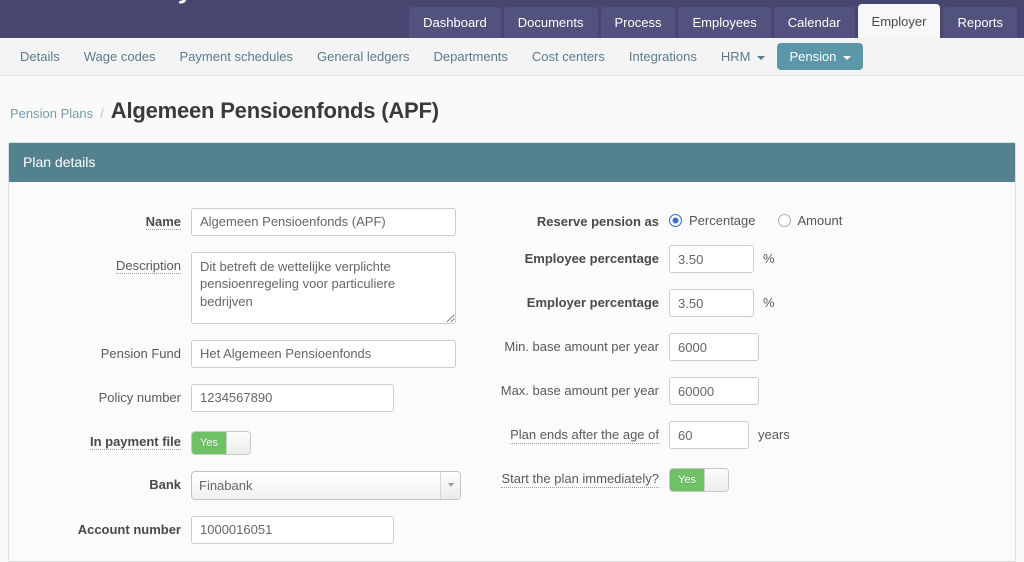  What do you see at coordinates (455, 22) in the screenshot?
I see `tab-dashboard: Dashboard` at bounding box center [455, 22].